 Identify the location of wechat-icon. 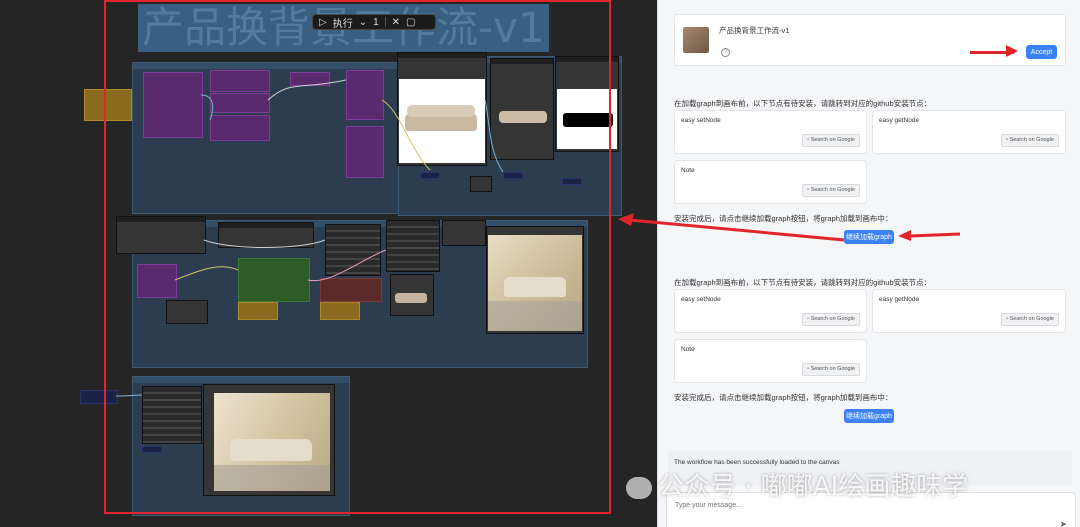
(639, 487).